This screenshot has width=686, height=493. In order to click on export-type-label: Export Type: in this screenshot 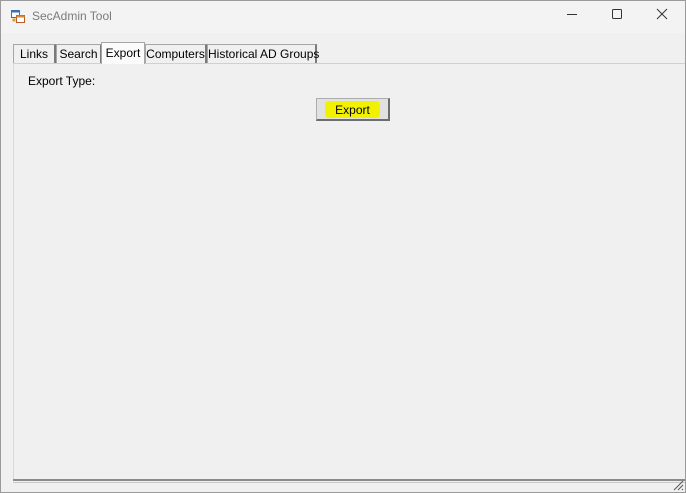, I will do `click(62, 81)`.